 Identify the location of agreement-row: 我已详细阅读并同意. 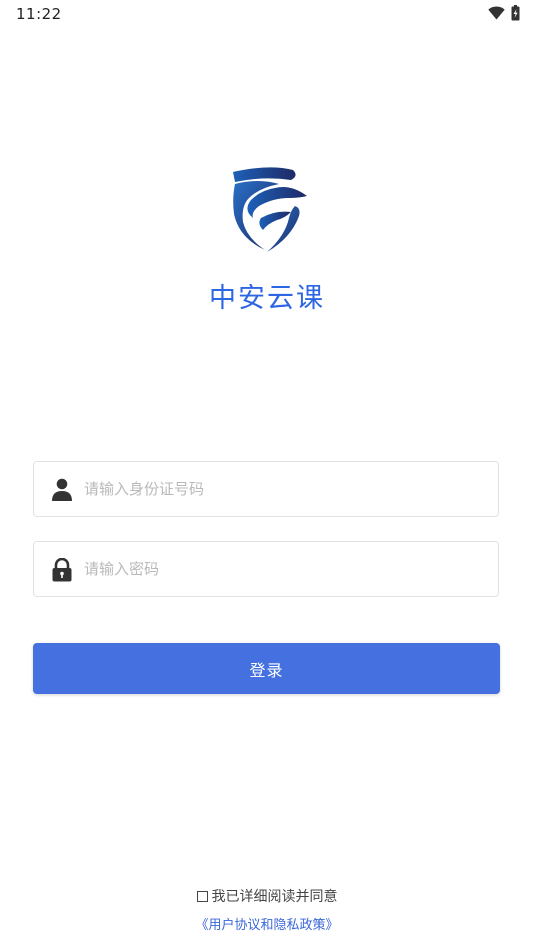
(267, 896).